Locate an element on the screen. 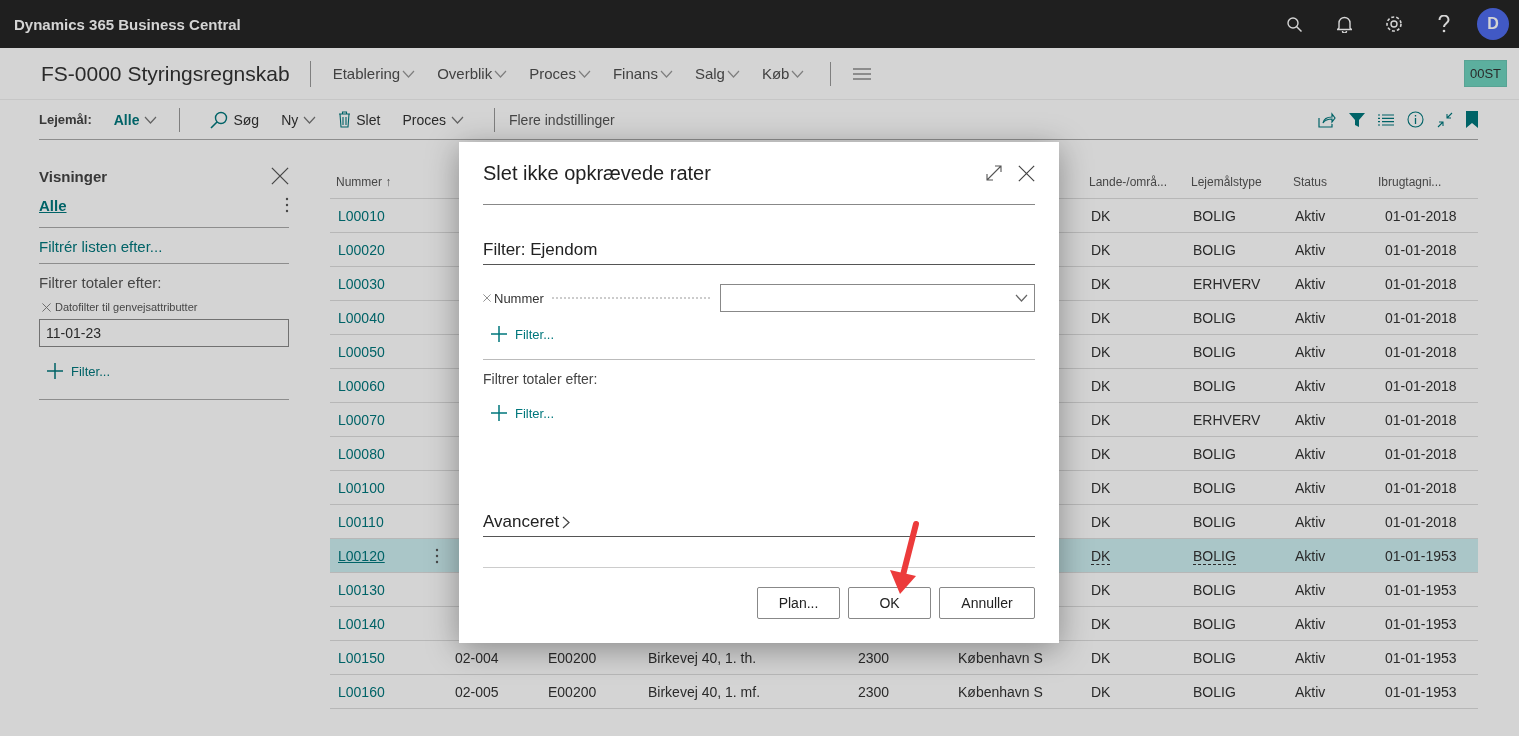 Image resolution: width=1519 pixels, height=736 pixels. filter-label: Lejemål: is located at coordinates (65, 119).